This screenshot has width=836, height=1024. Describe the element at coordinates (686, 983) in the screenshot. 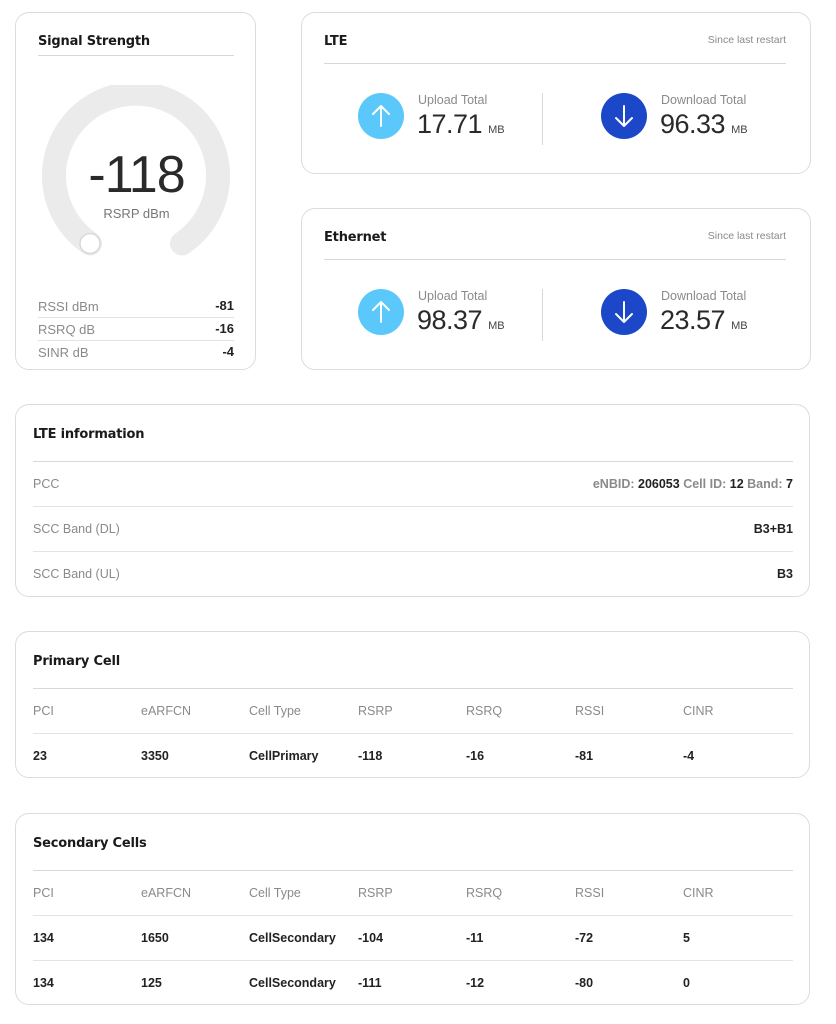

I see `table-cell: 0` at that location.